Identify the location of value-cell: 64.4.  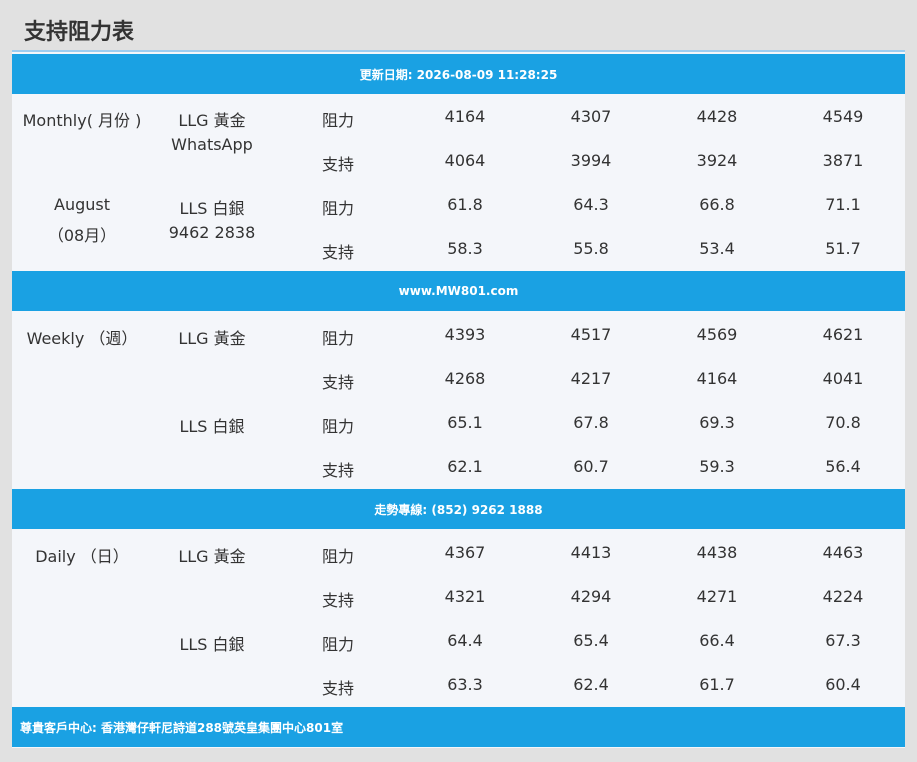
(465, 640).